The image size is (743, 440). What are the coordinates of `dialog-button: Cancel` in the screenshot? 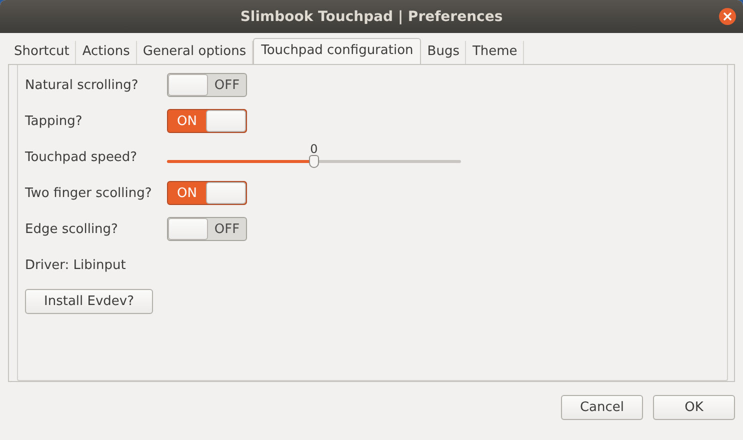 It's located at (602, 407).